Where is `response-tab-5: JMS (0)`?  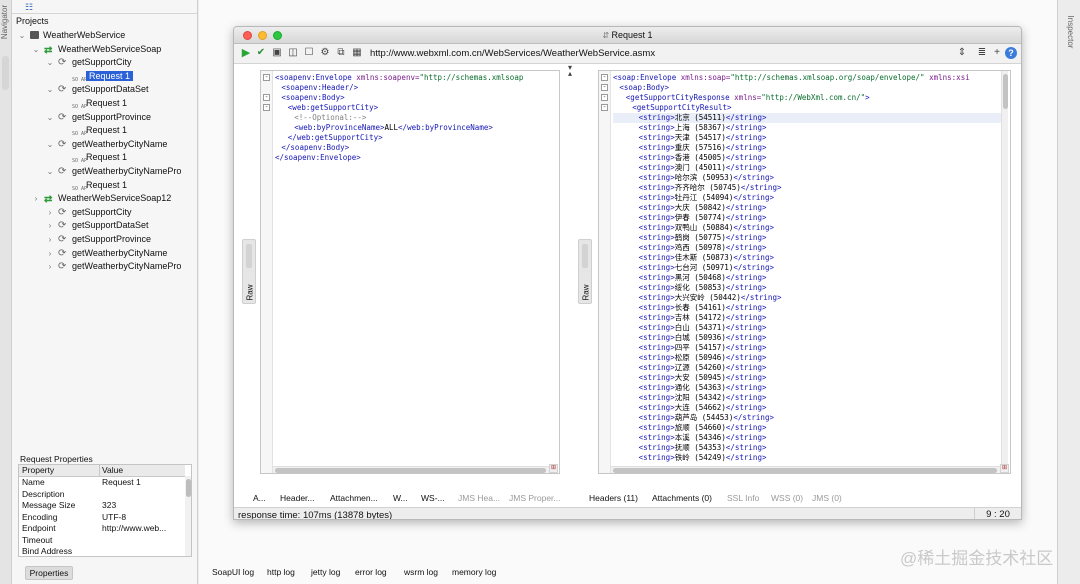 response-tab-5: JMS (0) is located at coordinates (827, 498).